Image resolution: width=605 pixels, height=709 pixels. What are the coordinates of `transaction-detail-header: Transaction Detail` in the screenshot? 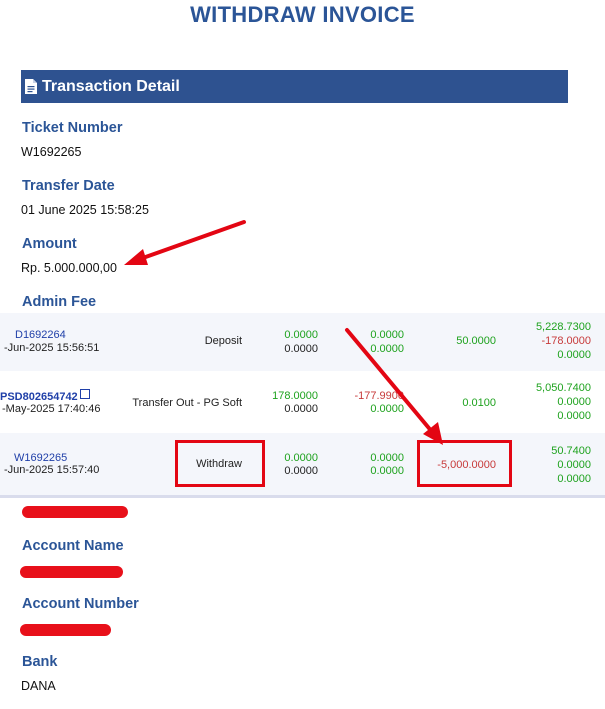 It's located at (294, 86).